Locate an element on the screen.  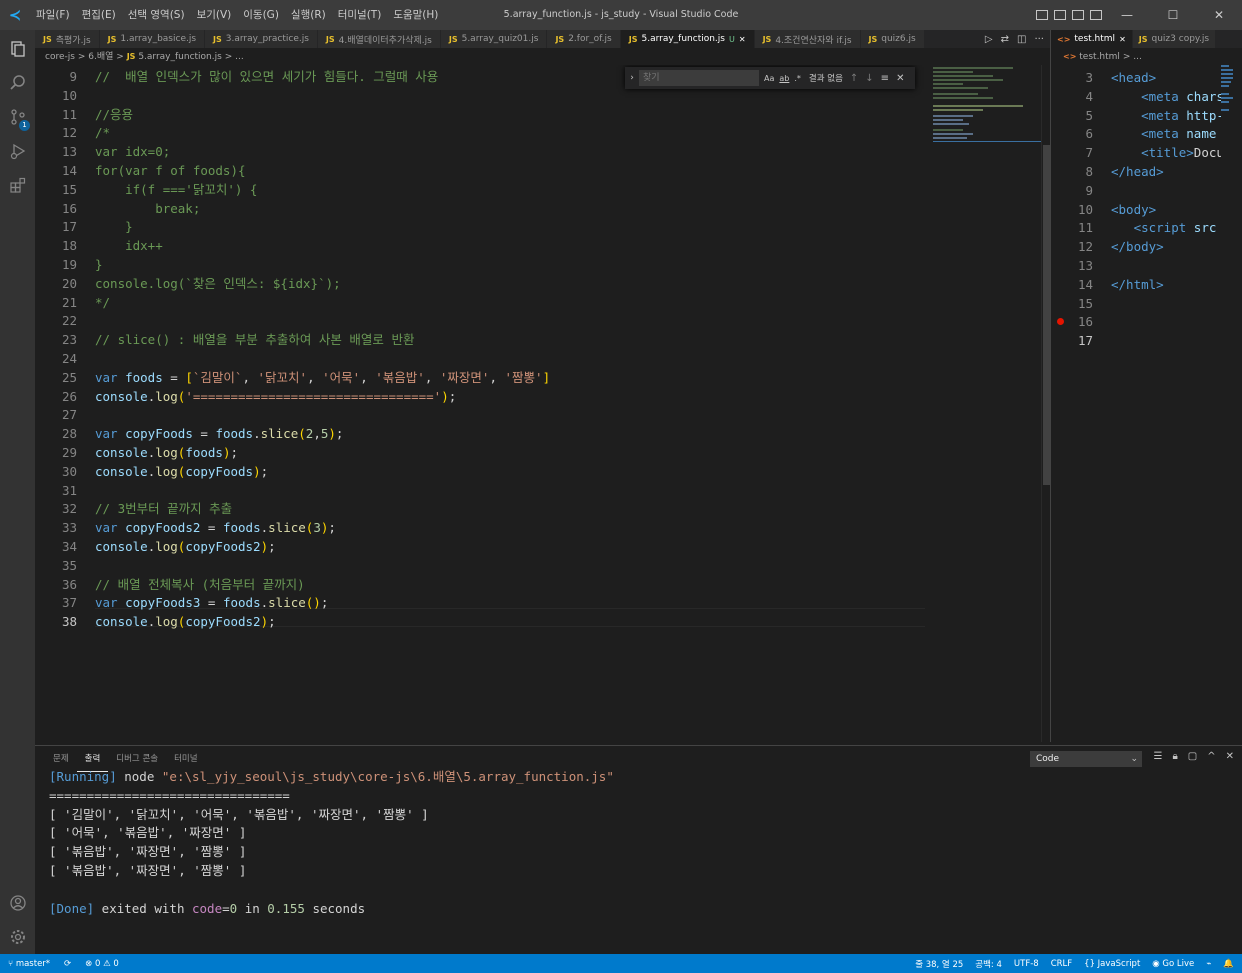
menu-selection: 선택 영역(S) is located at coordinates (156, 15).